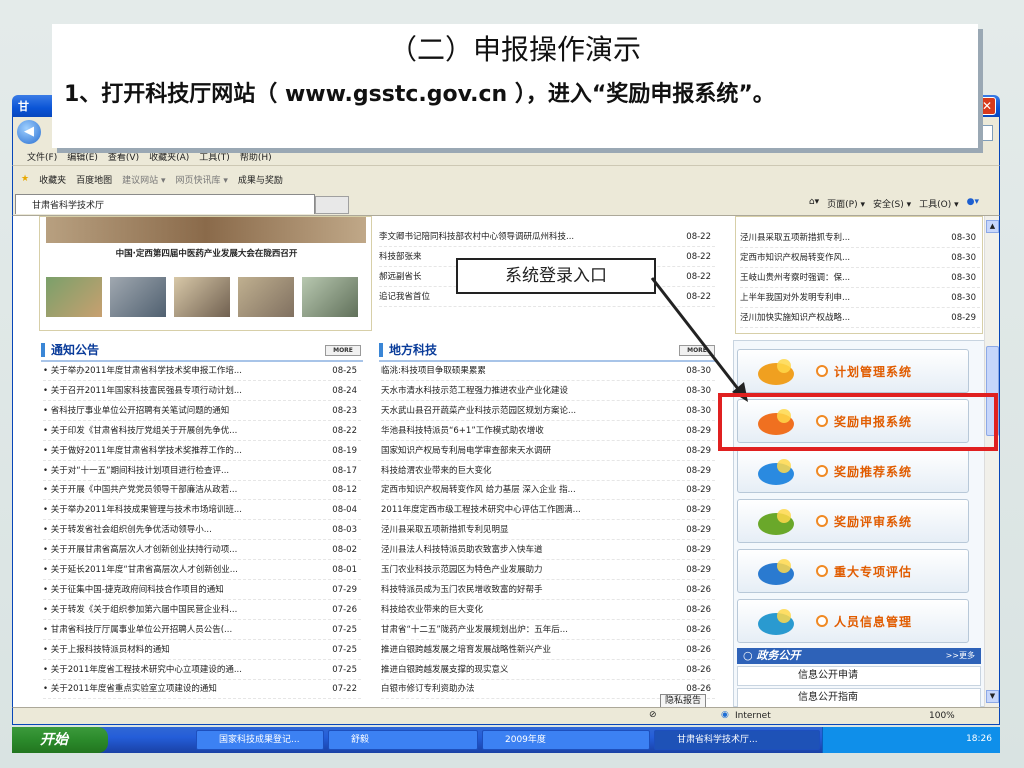  I want to click on list-item: 2011年度定西市级工程技术研究中心评估工作圆满... 08-29, so click(548, 511).